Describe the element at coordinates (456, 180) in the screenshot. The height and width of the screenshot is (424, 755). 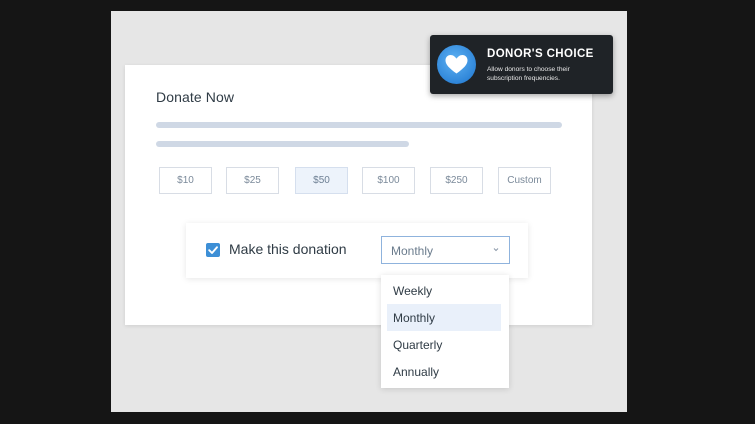
I see `amount-button-250: $250` at that location.